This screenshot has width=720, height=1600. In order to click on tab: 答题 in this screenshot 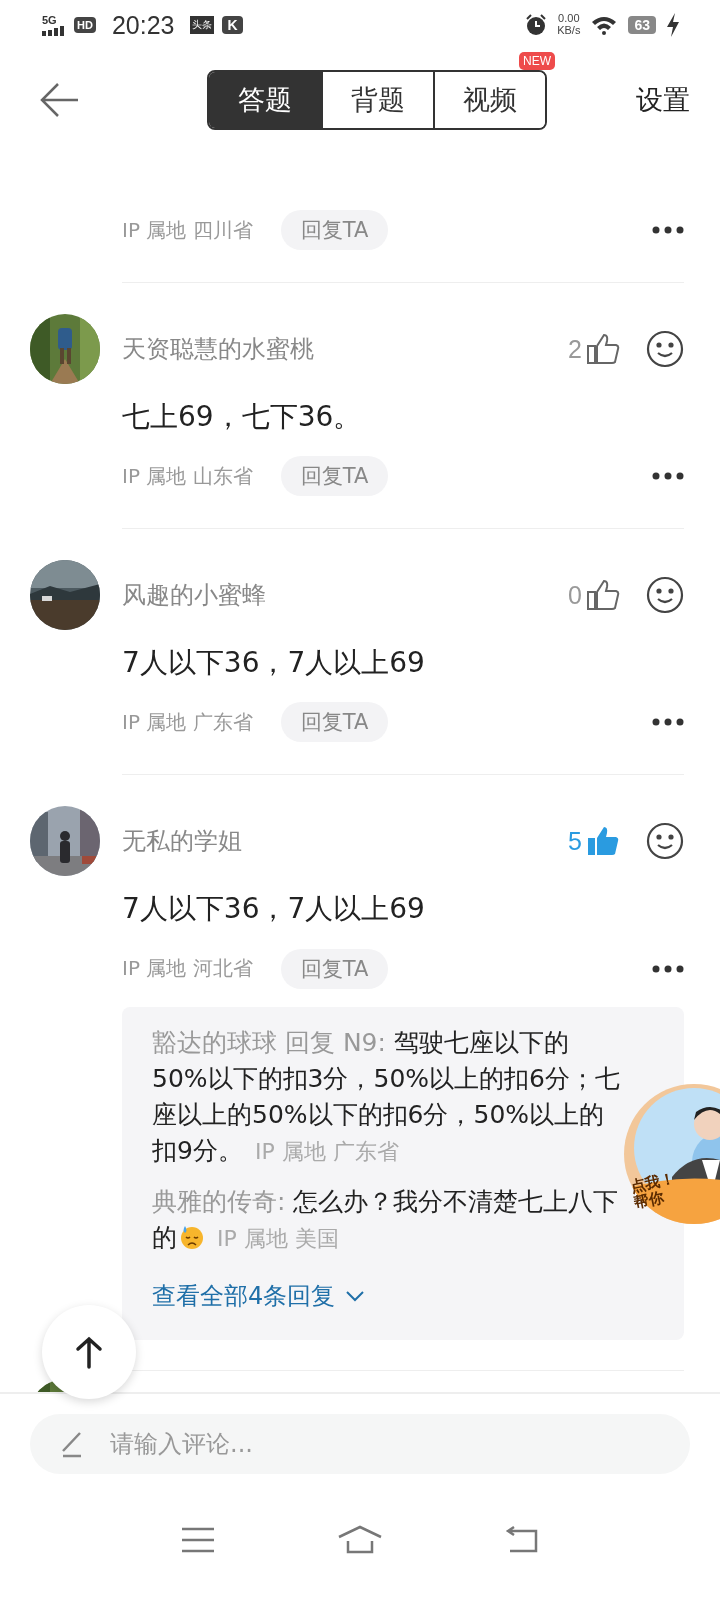, I will do `click(265, 100)`.